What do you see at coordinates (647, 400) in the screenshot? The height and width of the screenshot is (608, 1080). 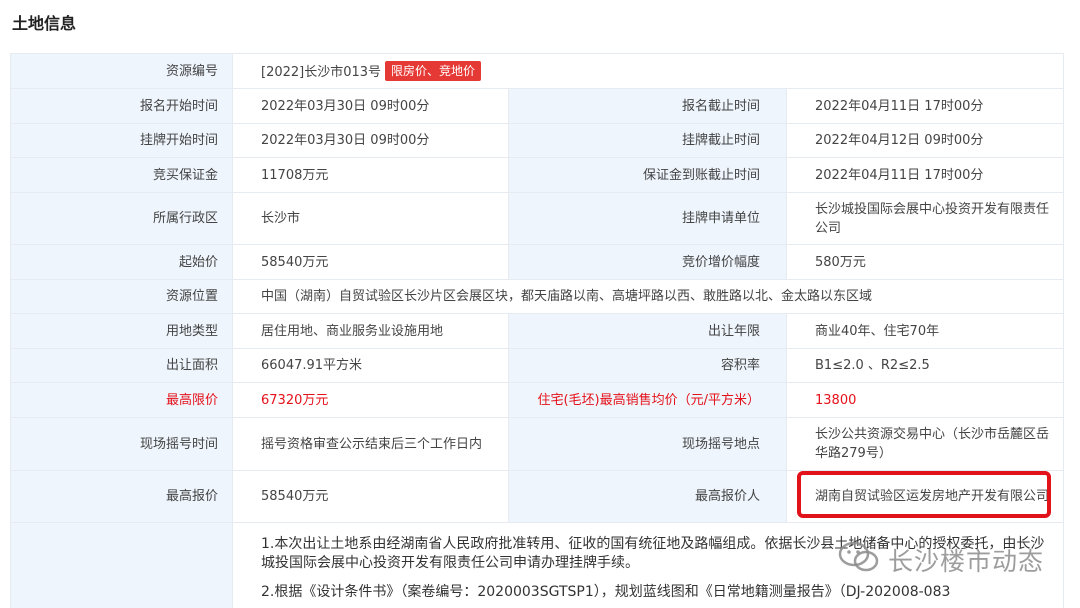 I see `label-max-sale-price: 住宅(毛坯)最高销售均价（元/平方米）` at bounding box center [647, 400].